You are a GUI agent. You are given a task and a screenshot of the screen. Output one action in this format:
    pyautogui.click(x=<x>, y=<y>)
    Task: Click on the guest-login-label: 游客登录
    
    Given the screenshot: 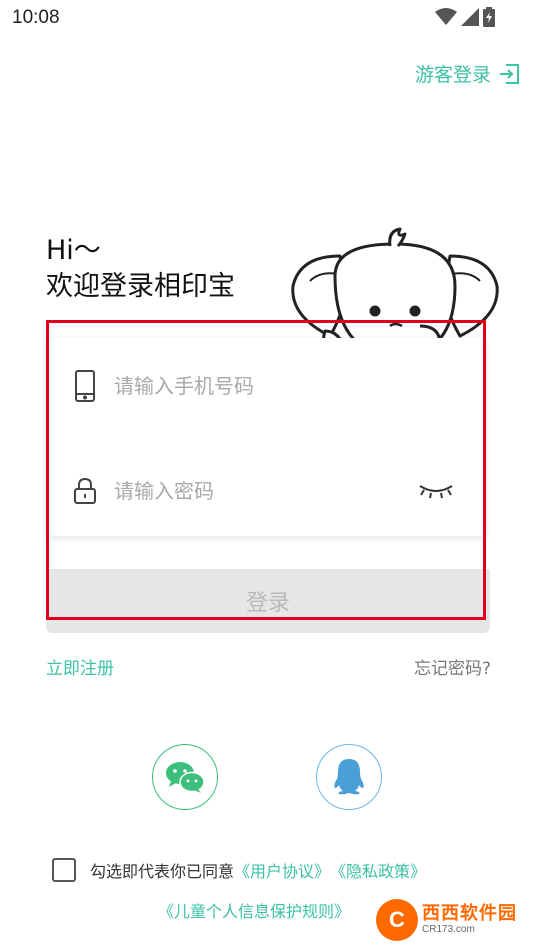 What is the action you would take?
    pyautogui.click(x=452, y=75)
    